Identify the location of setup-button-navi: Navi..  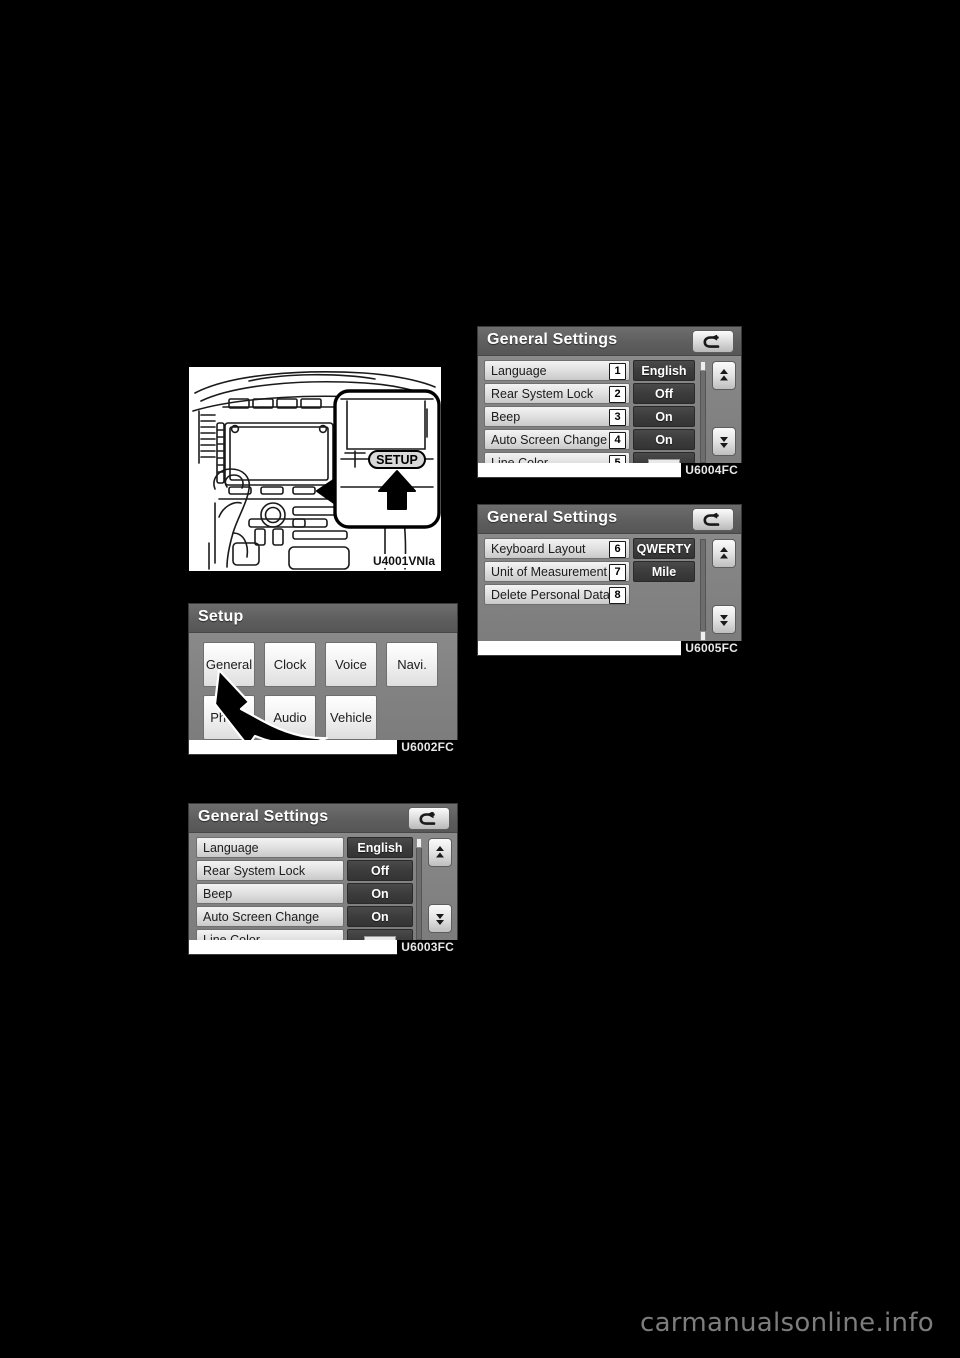
(412, 664).